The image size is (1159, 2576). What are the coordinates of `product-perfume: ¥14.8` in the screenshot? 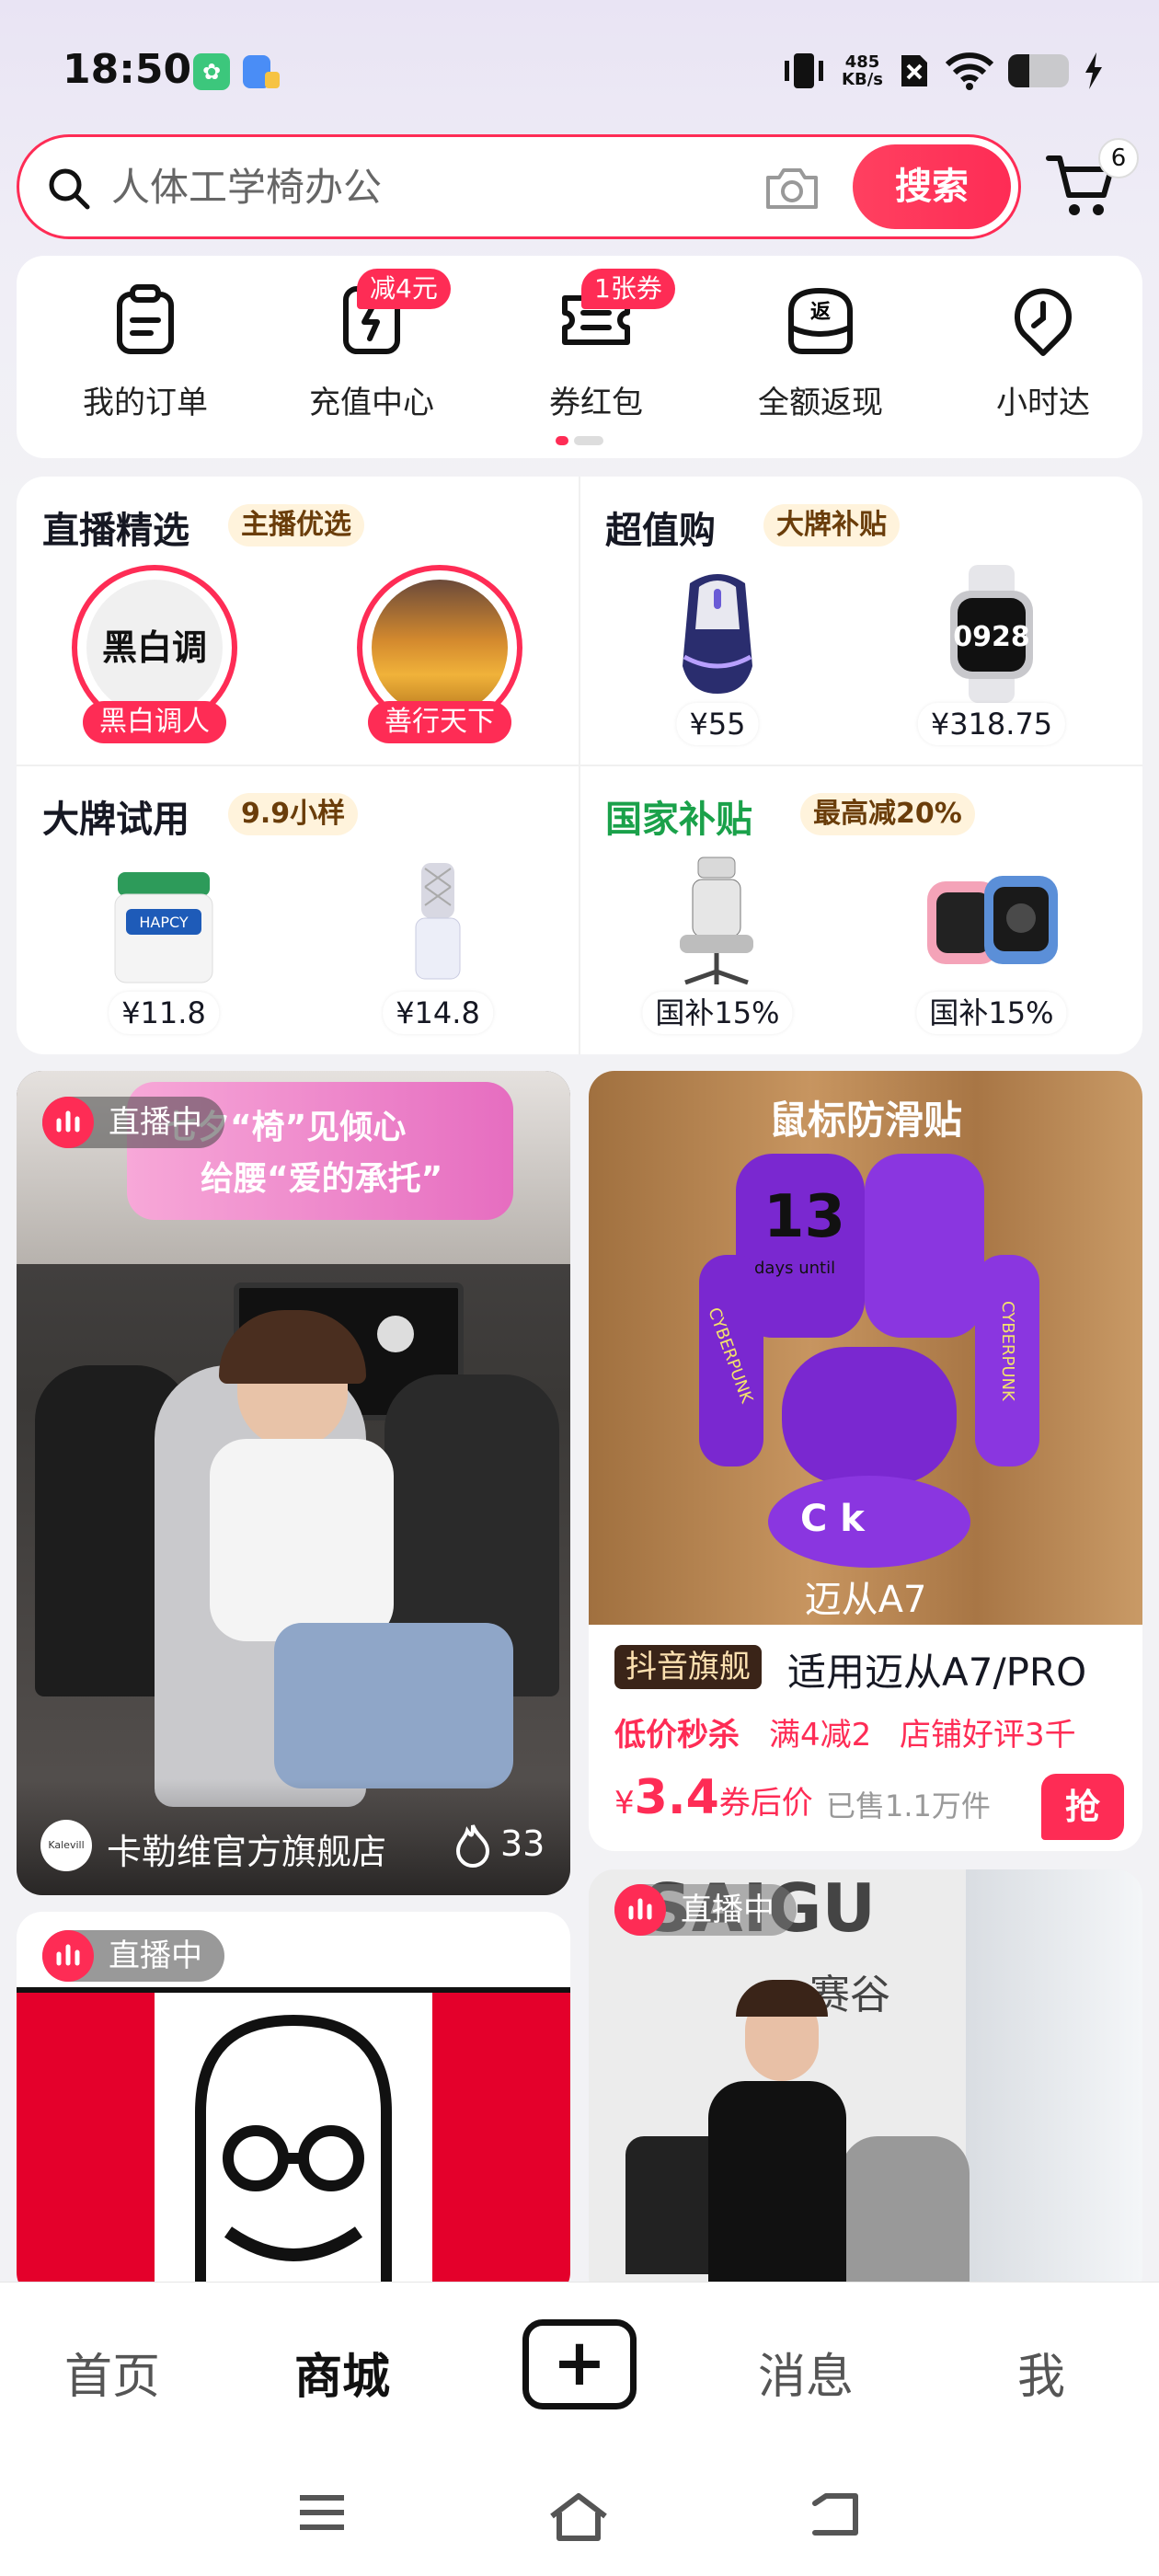 It's located at (438, 946).